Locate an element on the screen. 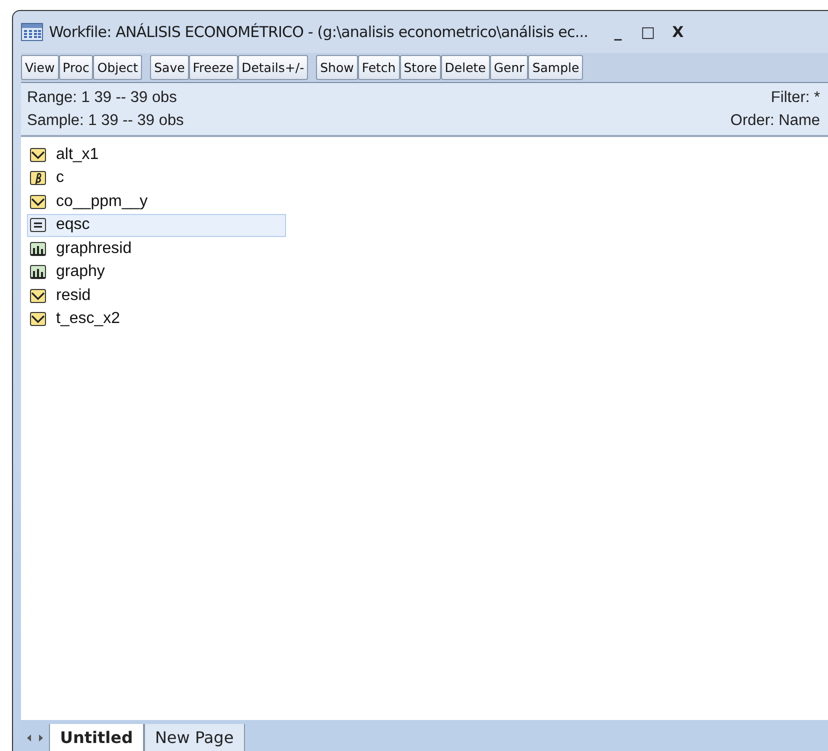  object-item: t_esc_x2 is located at coordinates (156, 319).